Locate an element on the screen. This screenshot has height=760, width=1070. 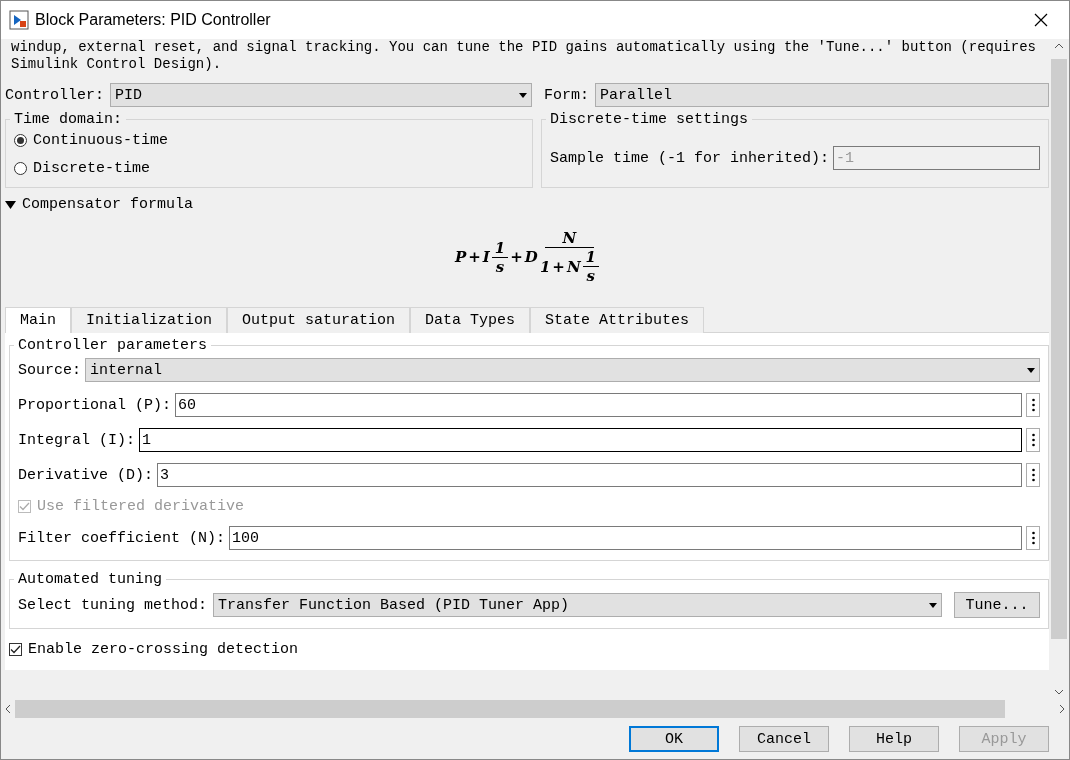
controller-dropdown: PID is located at coordinates (321, 95).